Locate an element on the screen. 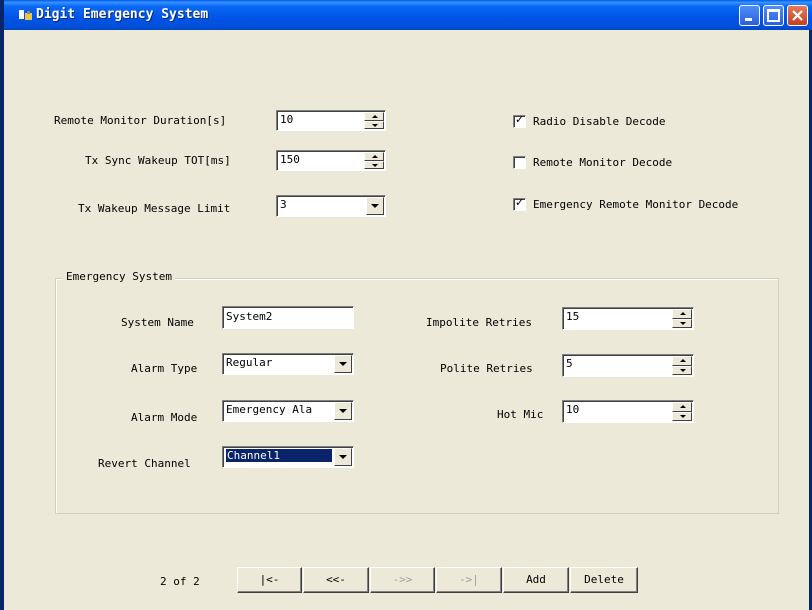  alarm-type-value: Regular is located at coordinates (249, 362).